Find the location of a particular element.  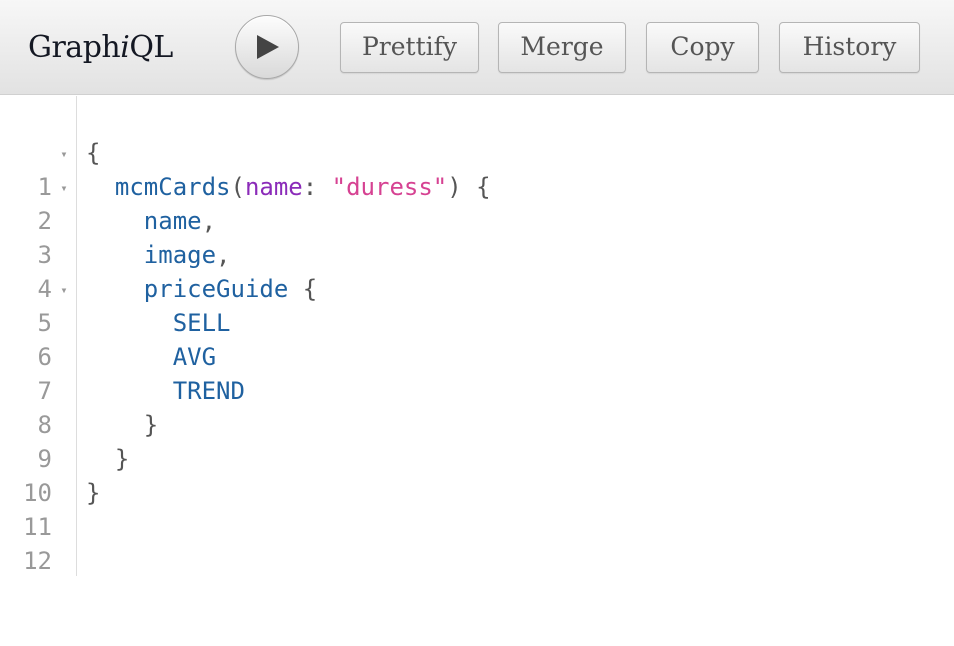

line-number: 12 is located at coordinates (37, 561).